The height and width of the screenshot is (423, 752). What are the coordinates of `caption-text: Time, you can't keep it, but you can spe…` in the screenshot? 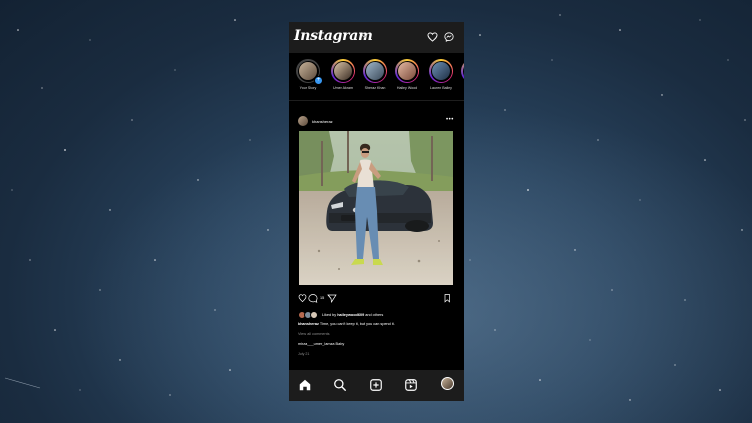 It's located at (357, 324).